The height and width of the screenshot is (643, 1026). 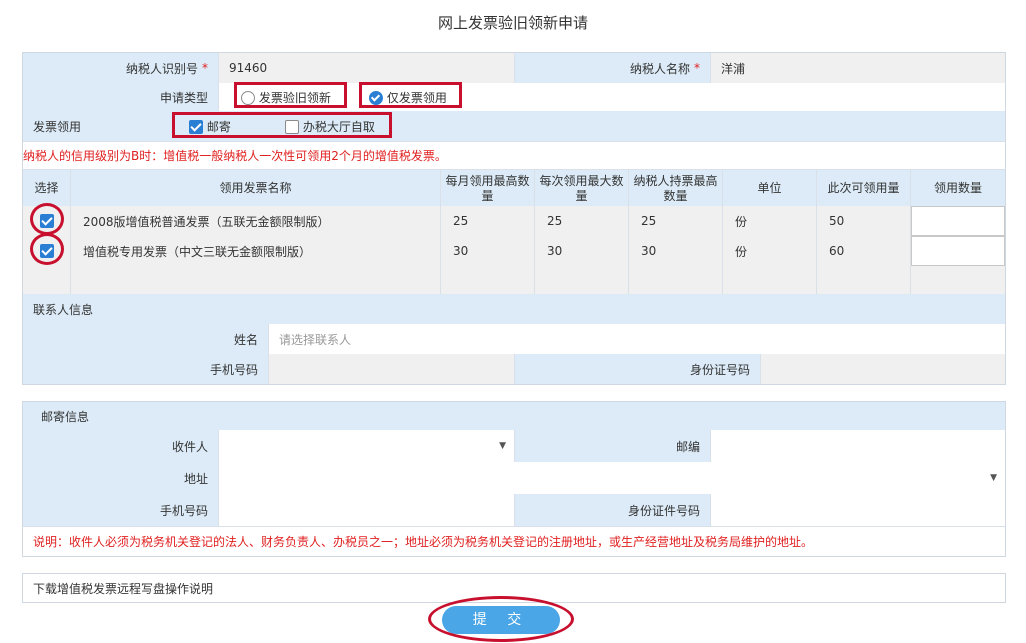 I want to click on contact-phone-row: 手机号码 身份证号码, so click(x=514, y=369).